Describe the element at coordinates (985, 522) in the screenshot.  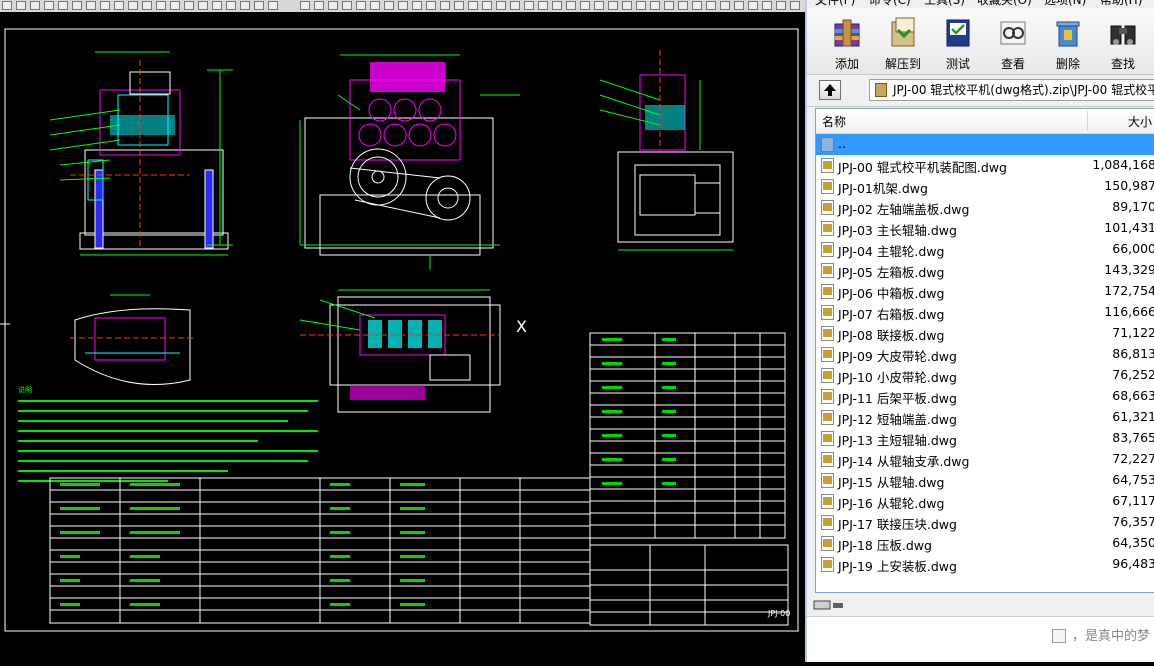
I see `list-item: JPJ-17 联接压块.dwg 76,357` at that location.